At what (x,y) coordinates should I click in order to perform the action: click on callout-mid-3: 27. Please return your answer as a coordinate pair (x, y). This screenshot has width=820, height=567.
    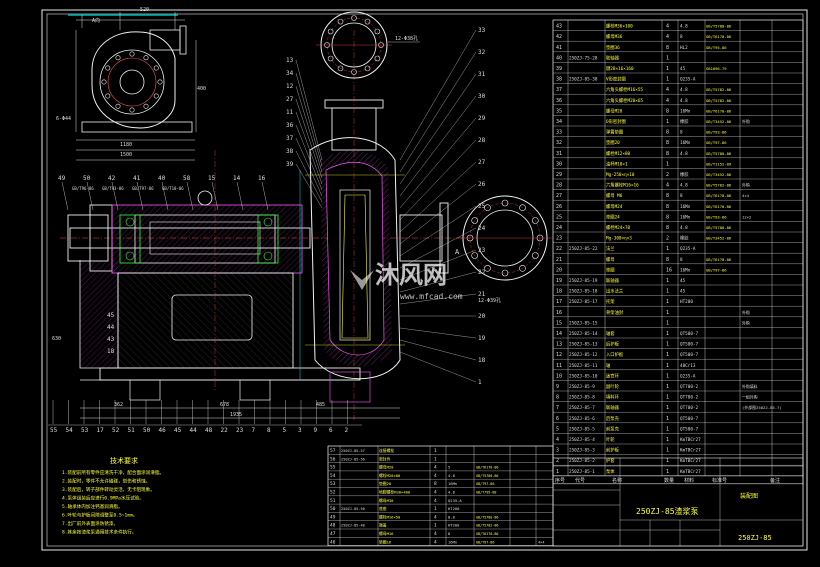
    Looking at the image, I should click on (290, 99).